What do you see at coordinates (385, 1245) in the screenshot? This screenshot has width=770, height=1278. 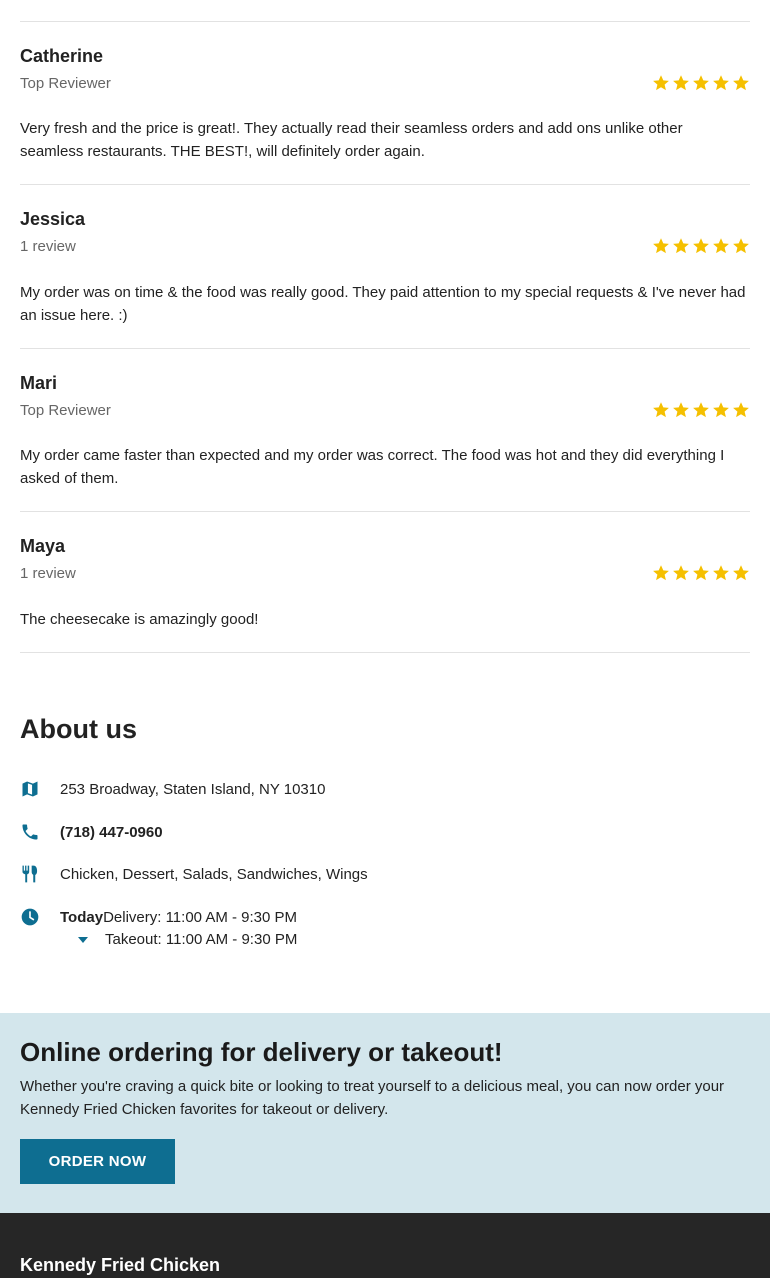 I see `footer: Kennedy Fried Chicken` at bounding box center [385, 1245].